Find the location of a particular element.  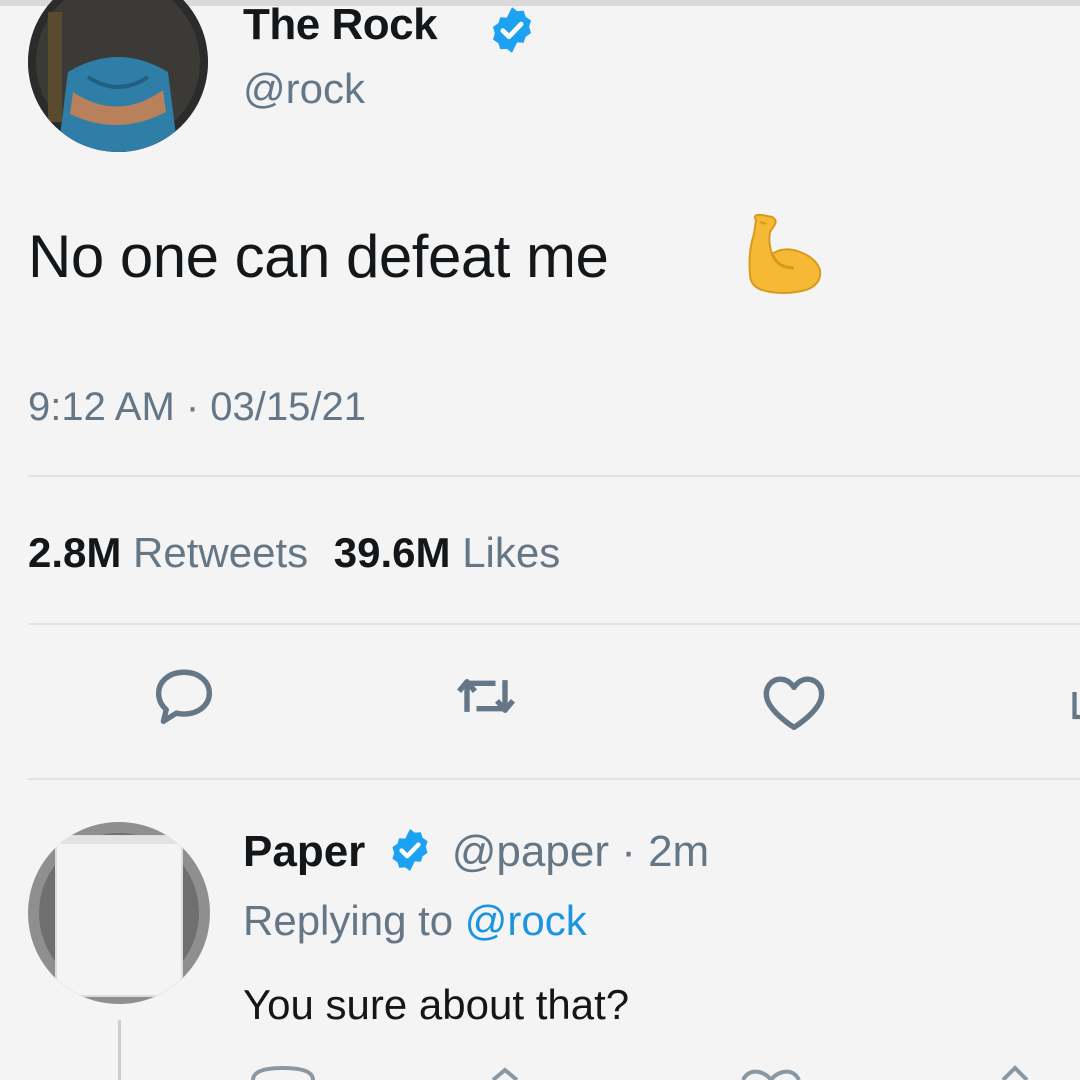

reply-avatar is located at coordinates (119, 913).